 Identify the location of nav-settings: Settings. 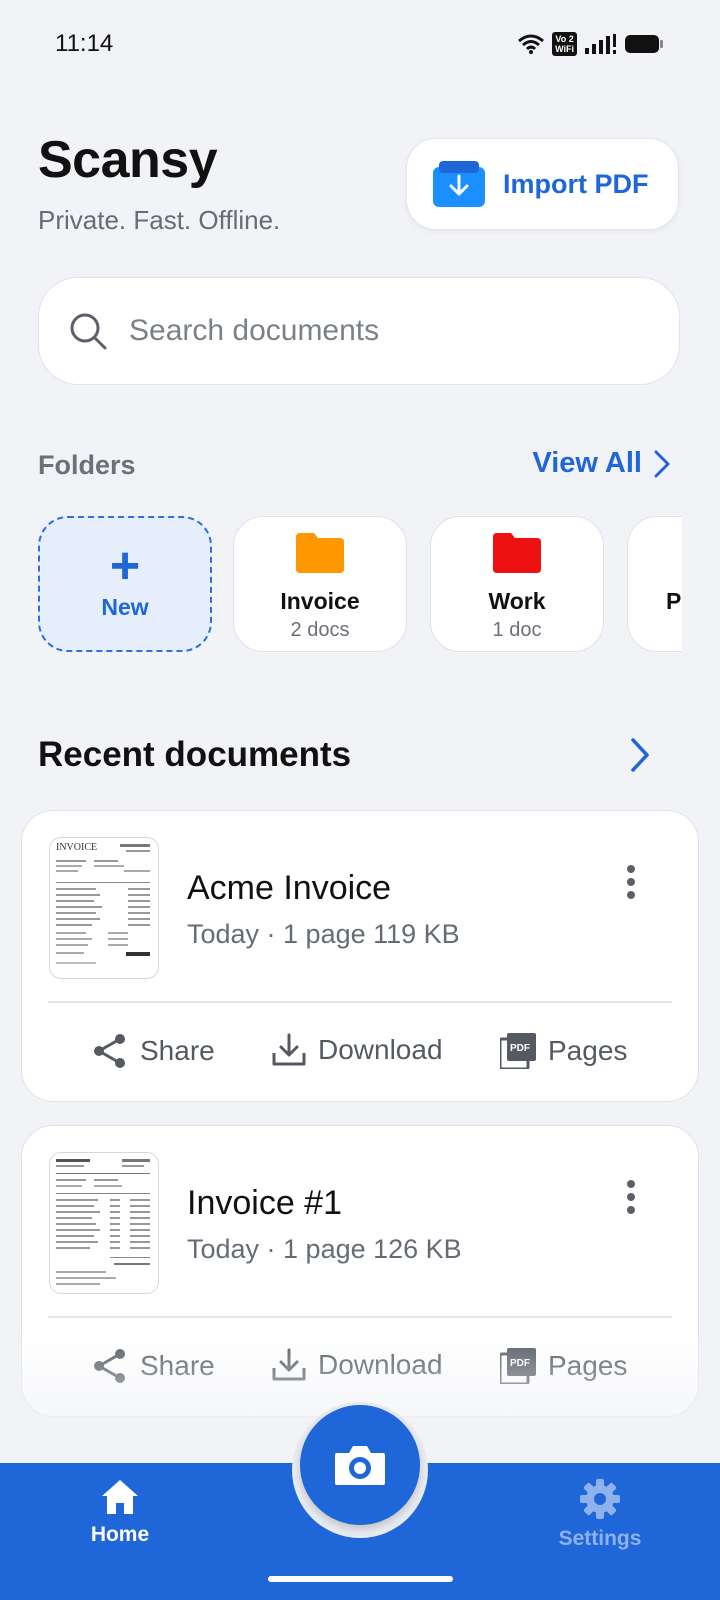
(600, 1514).